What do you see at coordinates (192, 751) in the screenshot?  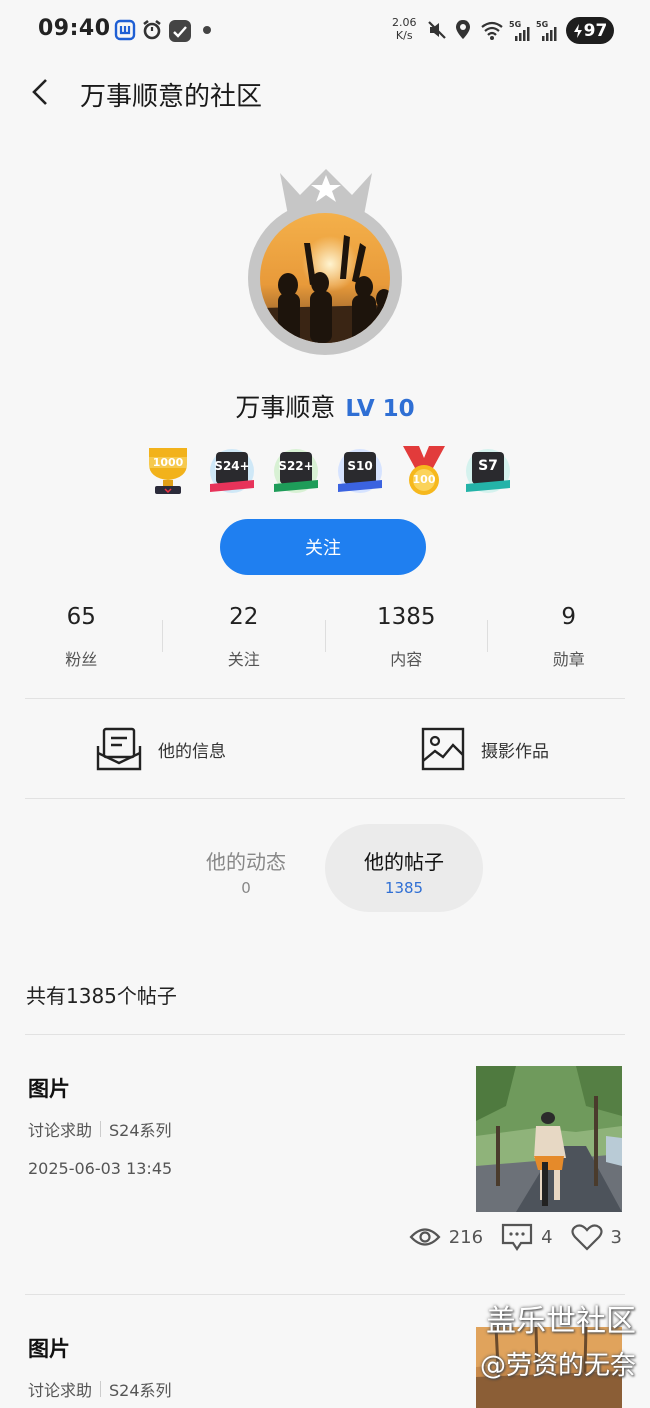 I see `his-info-label: 他的信息` at bounding box center [192, 751].